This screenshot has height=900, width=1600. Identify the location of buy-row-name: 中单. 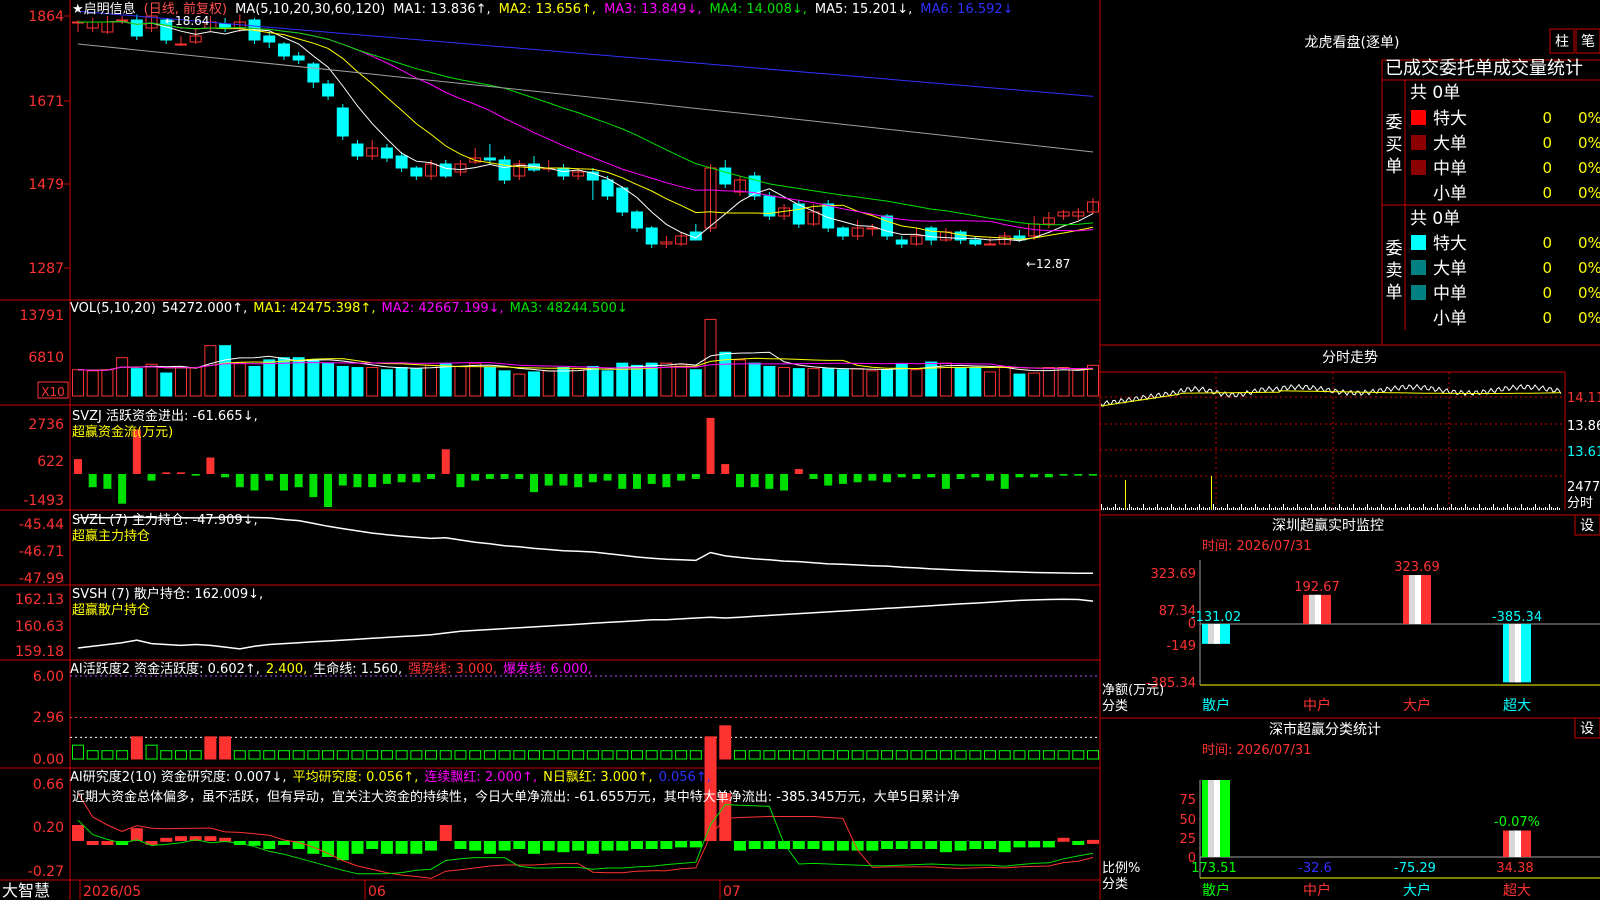
(1450, 169).